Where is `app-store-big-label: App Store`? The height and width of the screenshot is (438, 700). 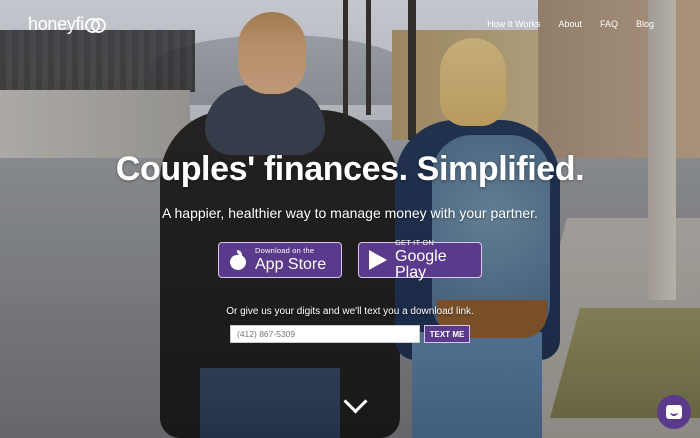 app-store-big-label: App Store is located at coordinates (291, 264).